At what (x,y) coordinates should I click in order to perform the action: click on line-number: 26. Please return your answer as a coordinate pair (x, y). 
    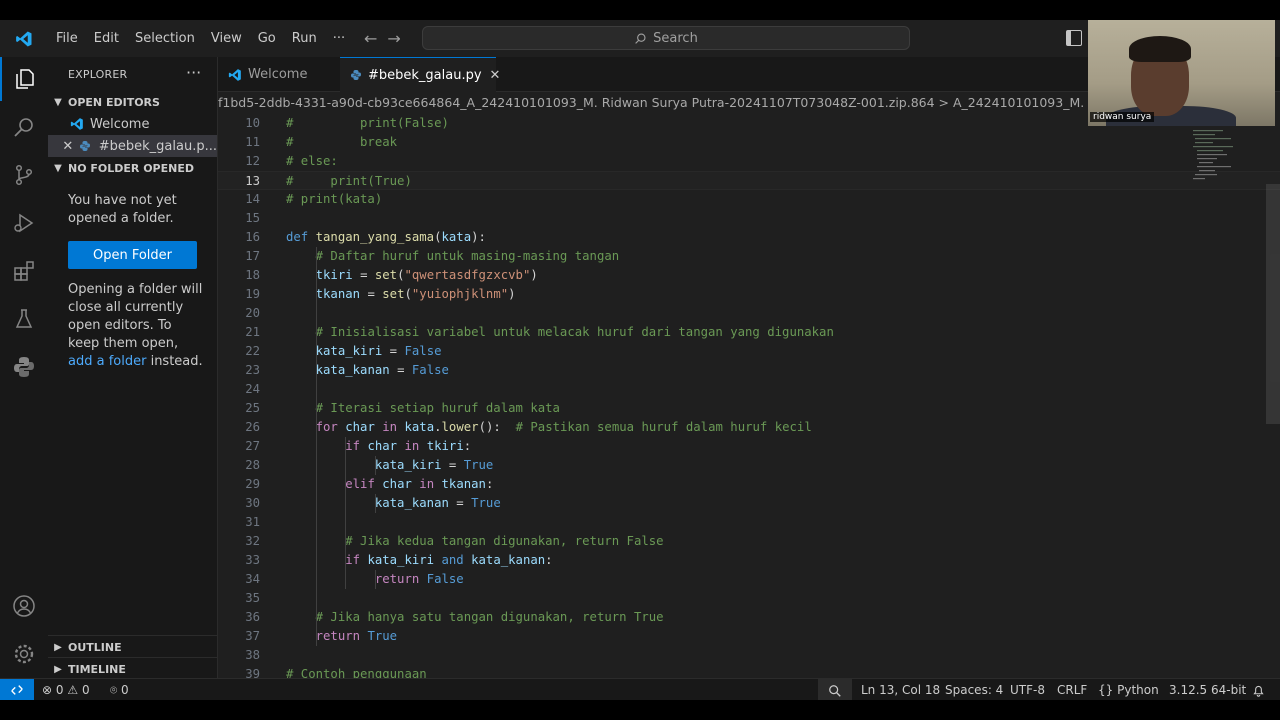
    Looking at the image, I should click on (252, 427).